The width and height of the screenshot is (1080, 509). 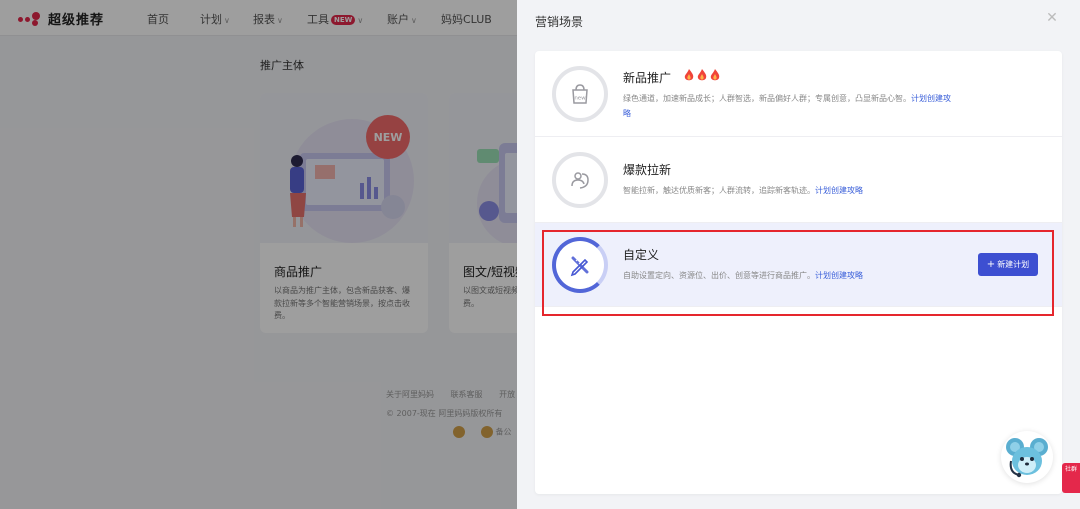 What do you see at coordinates (798, 180) in the screenshot?
I see `scene-hot-new: 爆款拉新 智能拉新，触达优质新客；人群流转，追踪新客轨迹。计划创建攻略` at bounding box center [798, 180].